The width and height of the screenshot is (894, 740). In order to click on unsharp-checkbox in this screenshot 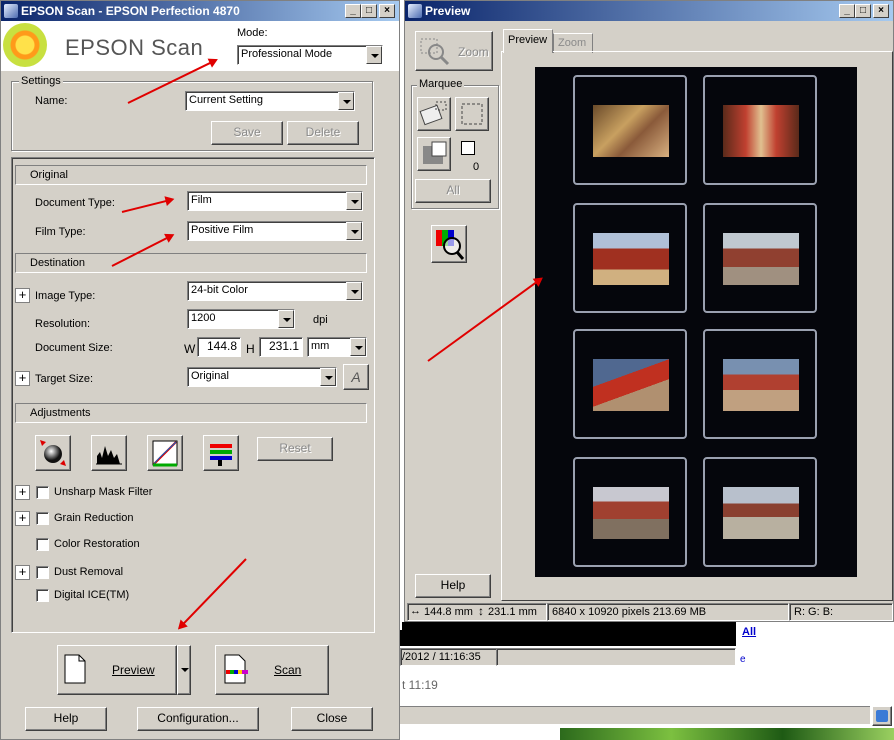, I will do `click(42, 492)`.